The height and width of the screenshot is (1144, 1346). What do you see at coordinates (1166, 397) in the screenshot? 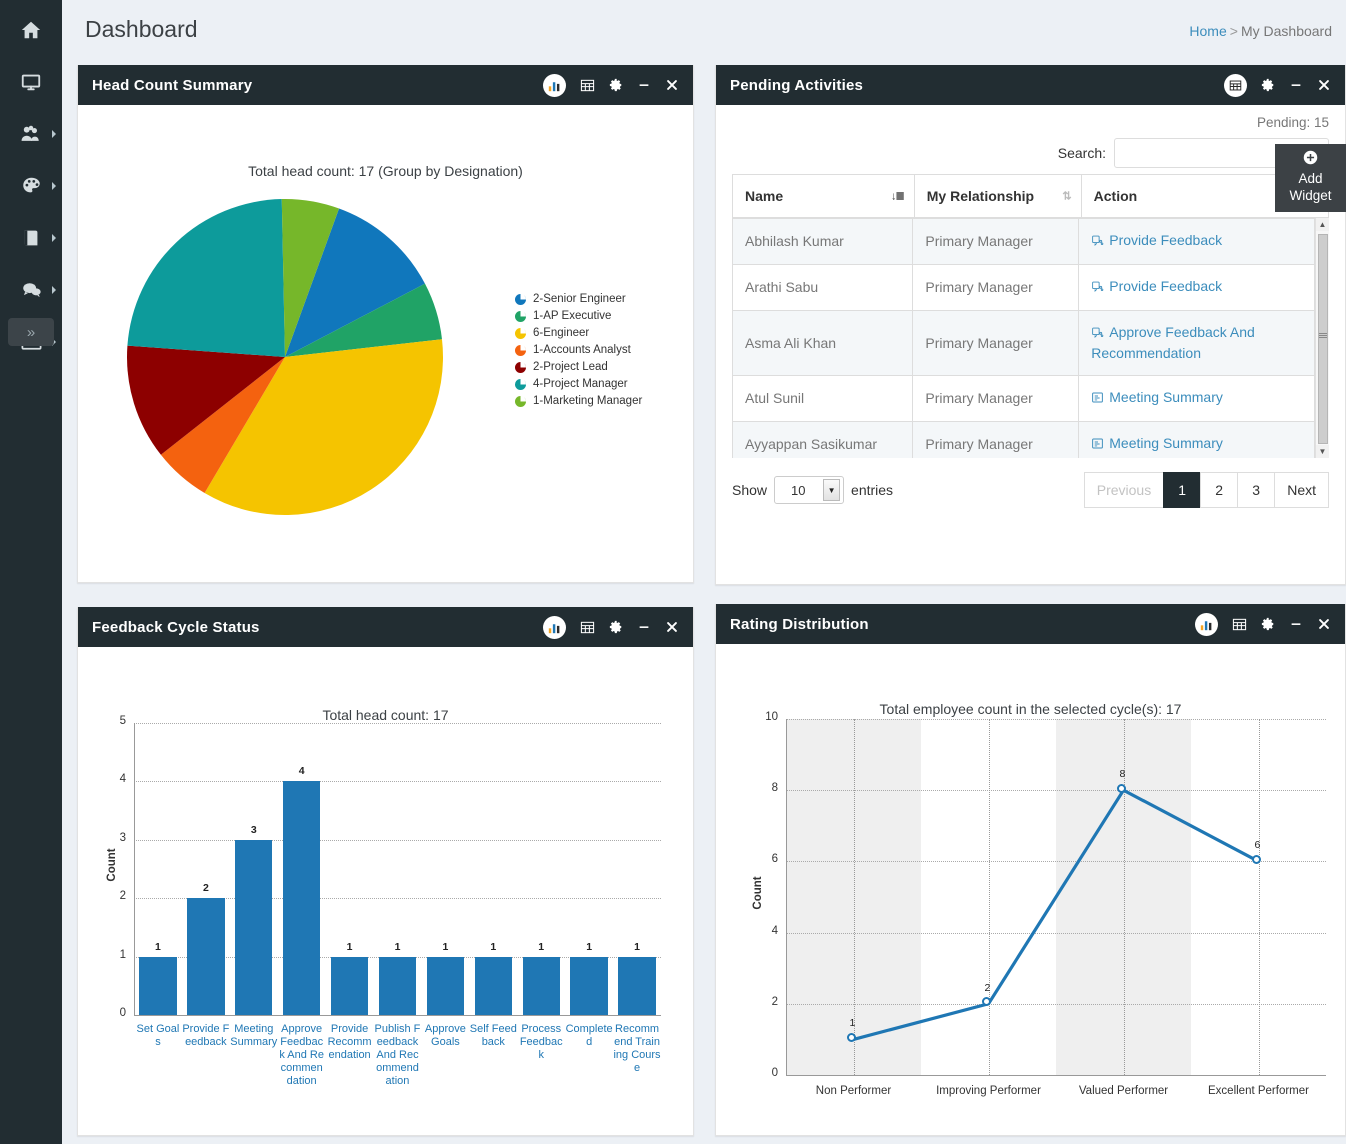
I see `action-label: Meeting Summary` at bounding box center [1166, 397].